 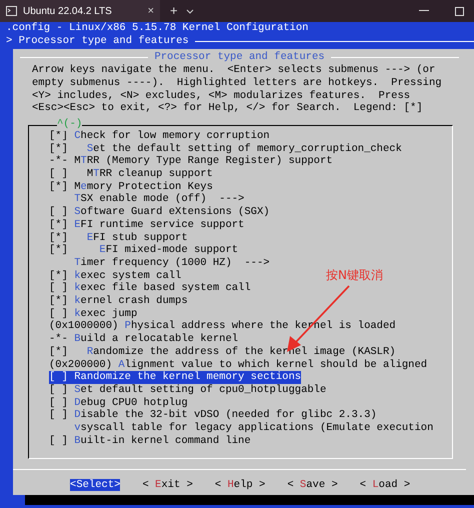 I want to click on menu-item: [ ] Software Guard eXtensions (SGX), so click(x=159, y=212).